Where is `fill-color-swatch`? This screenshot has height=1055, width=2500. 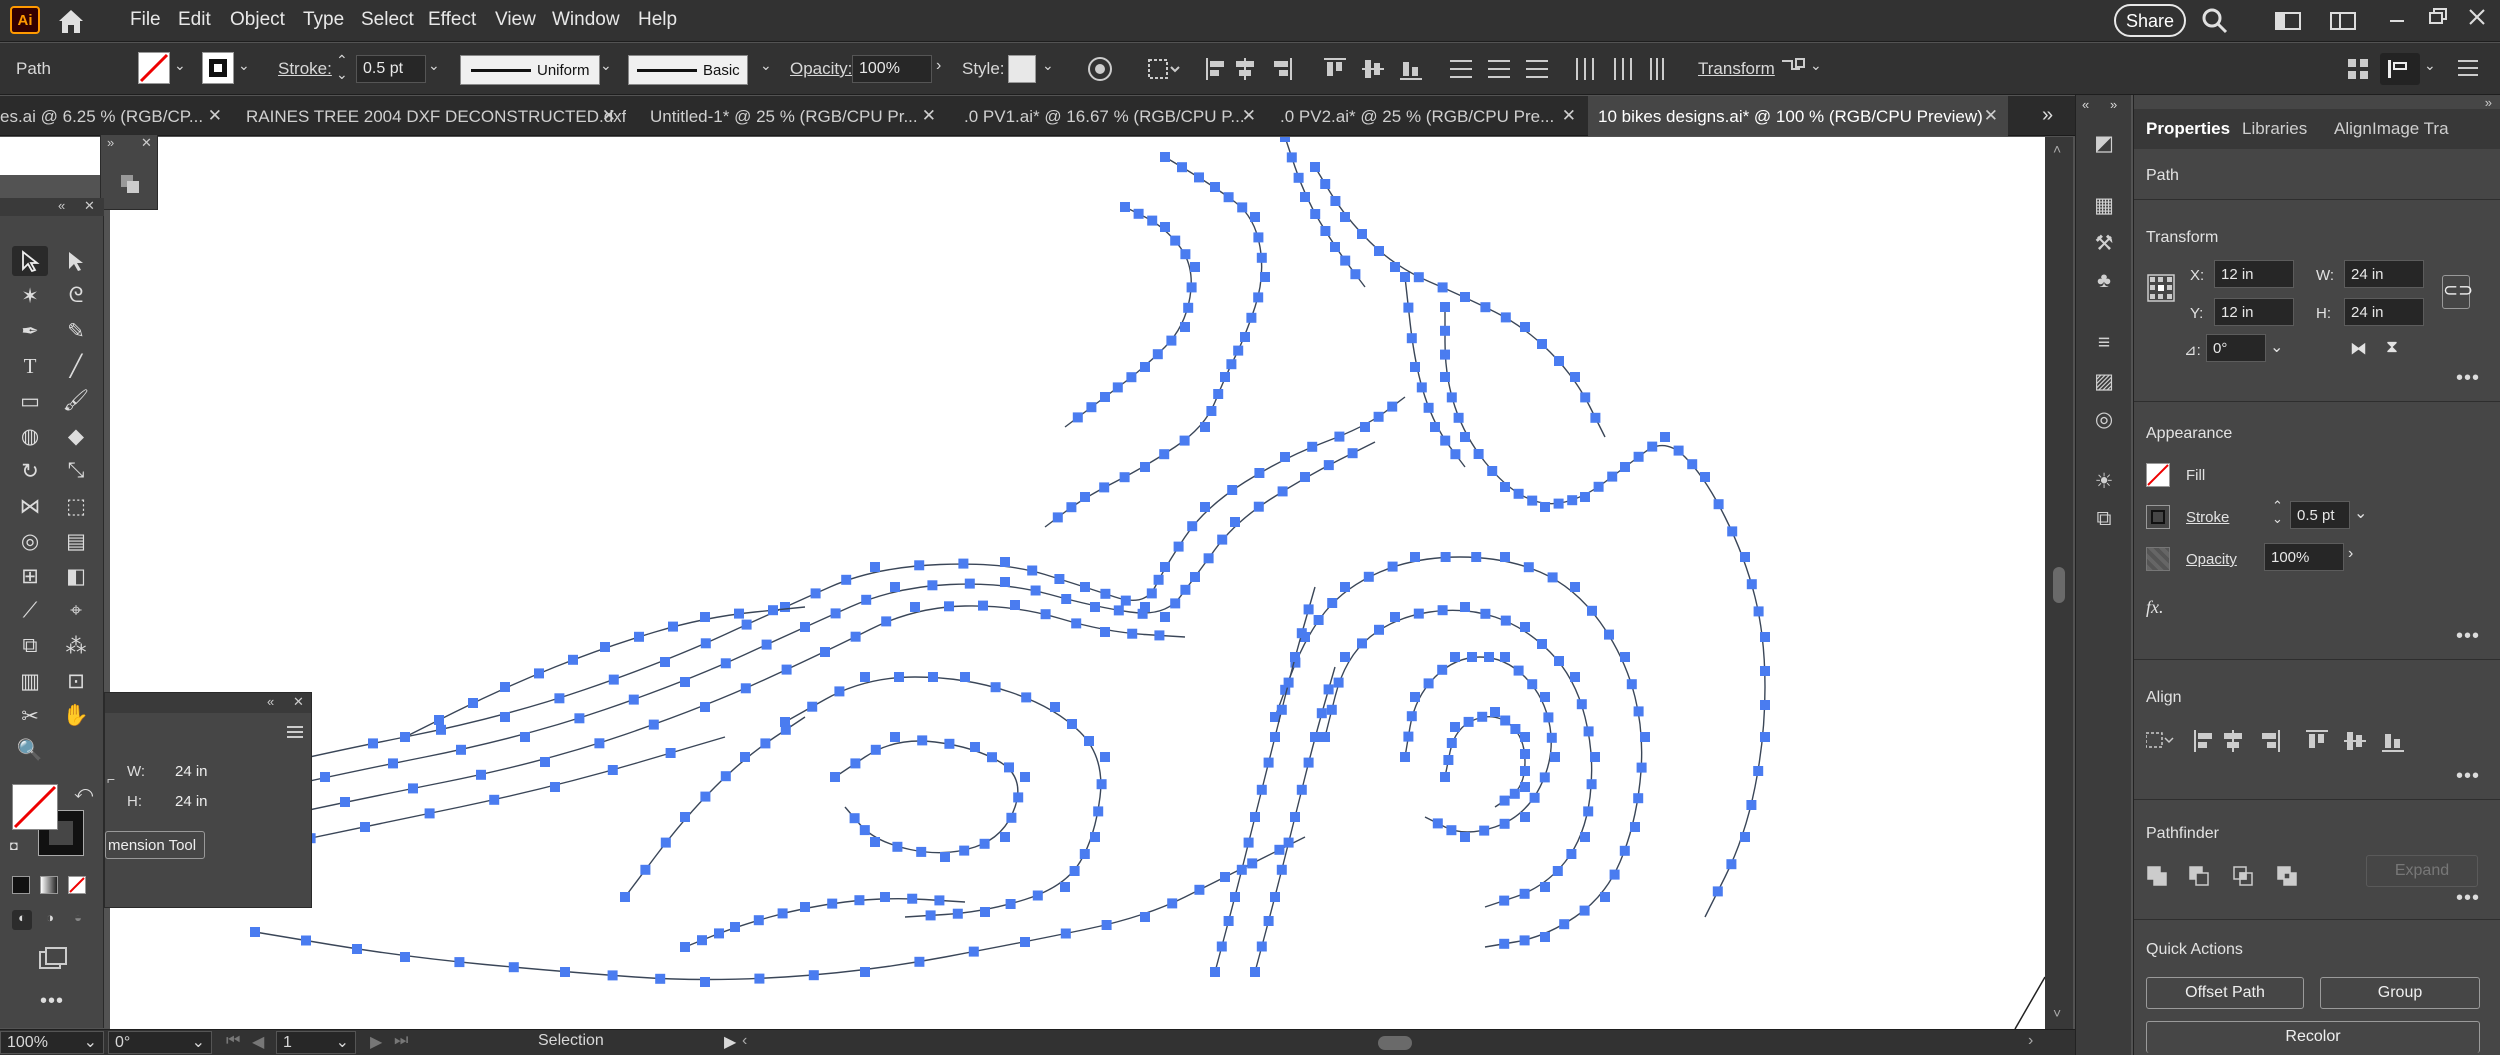
fill-color-swatch is located at coordinates (35, 807).